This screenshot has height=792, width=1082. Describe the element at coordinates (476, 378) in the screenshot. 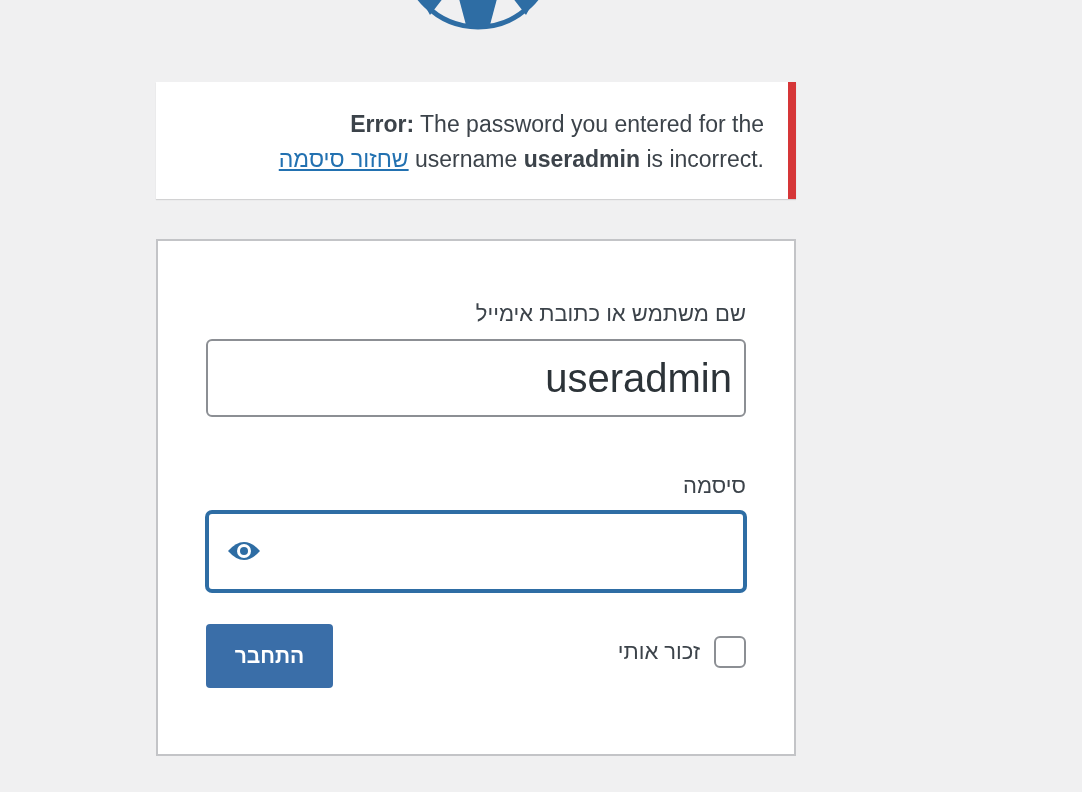

I see `username-field: useradmin` at that location.